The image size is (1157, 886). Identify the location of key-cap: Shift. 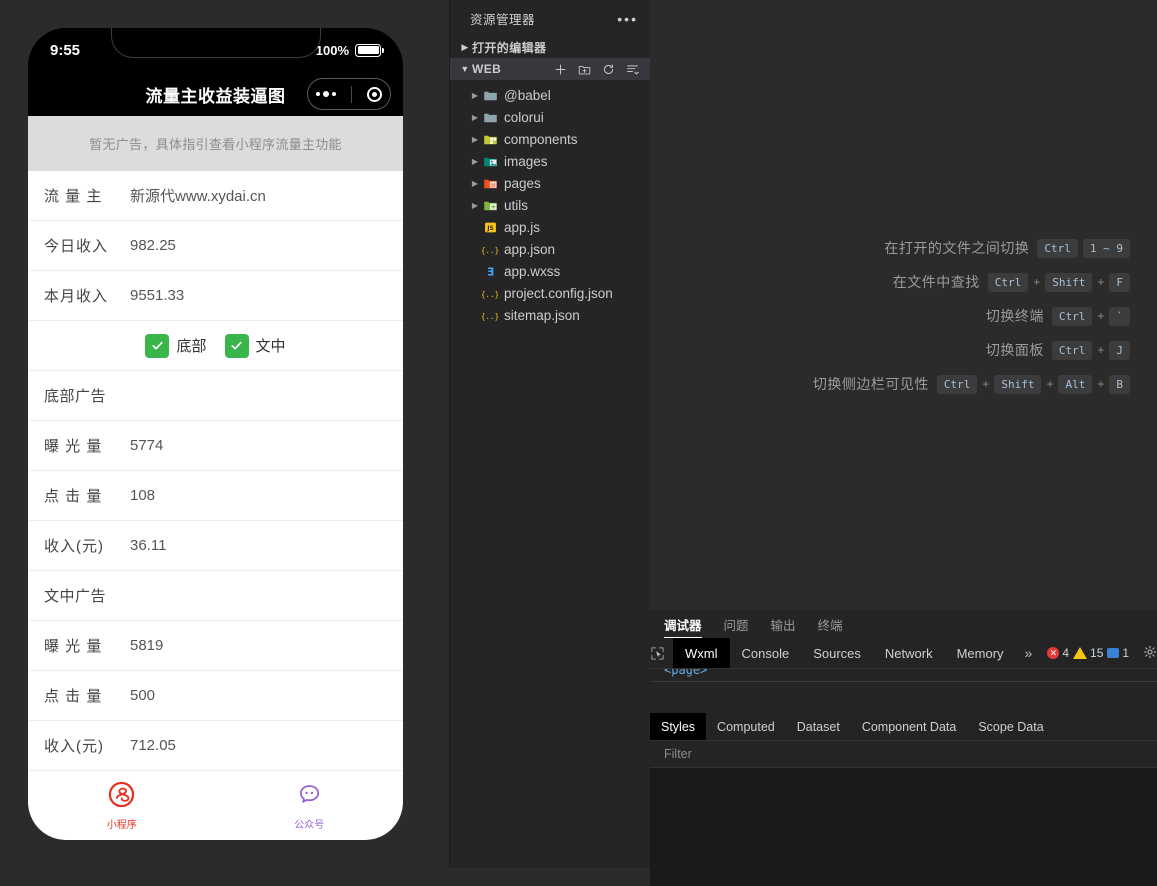
(1069, 282).